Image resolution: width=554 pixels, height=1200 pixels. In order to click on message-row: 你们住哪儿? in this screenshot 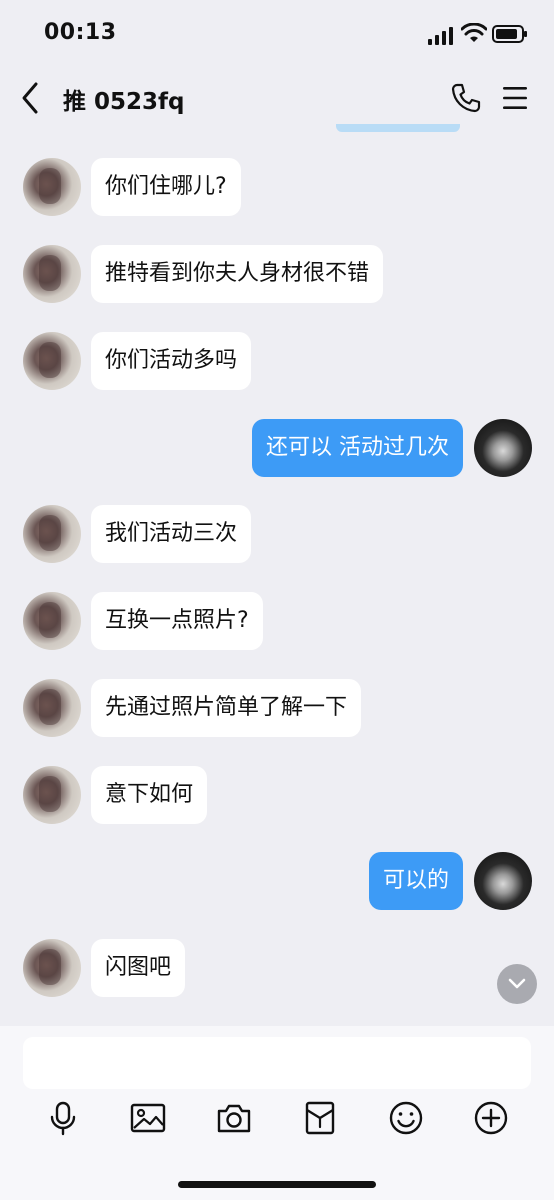, I will do `click(277, 187)`.